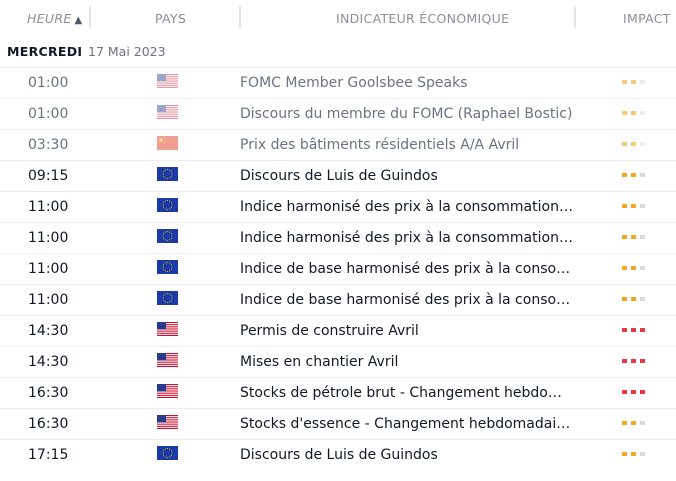  I want to click on event-name: Permis de construire Avril, so click(407, 331).